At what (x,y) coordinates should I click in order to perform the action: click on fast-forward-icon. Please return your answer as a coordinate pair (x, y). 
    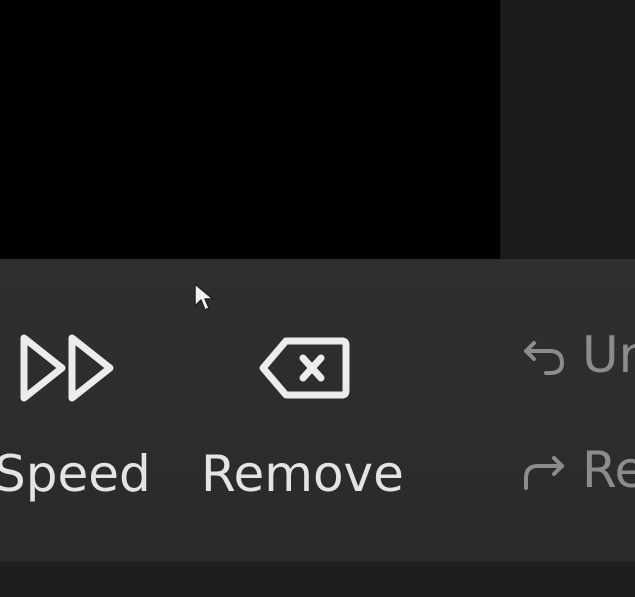
    Looking at the image, I should click on (68, 368).